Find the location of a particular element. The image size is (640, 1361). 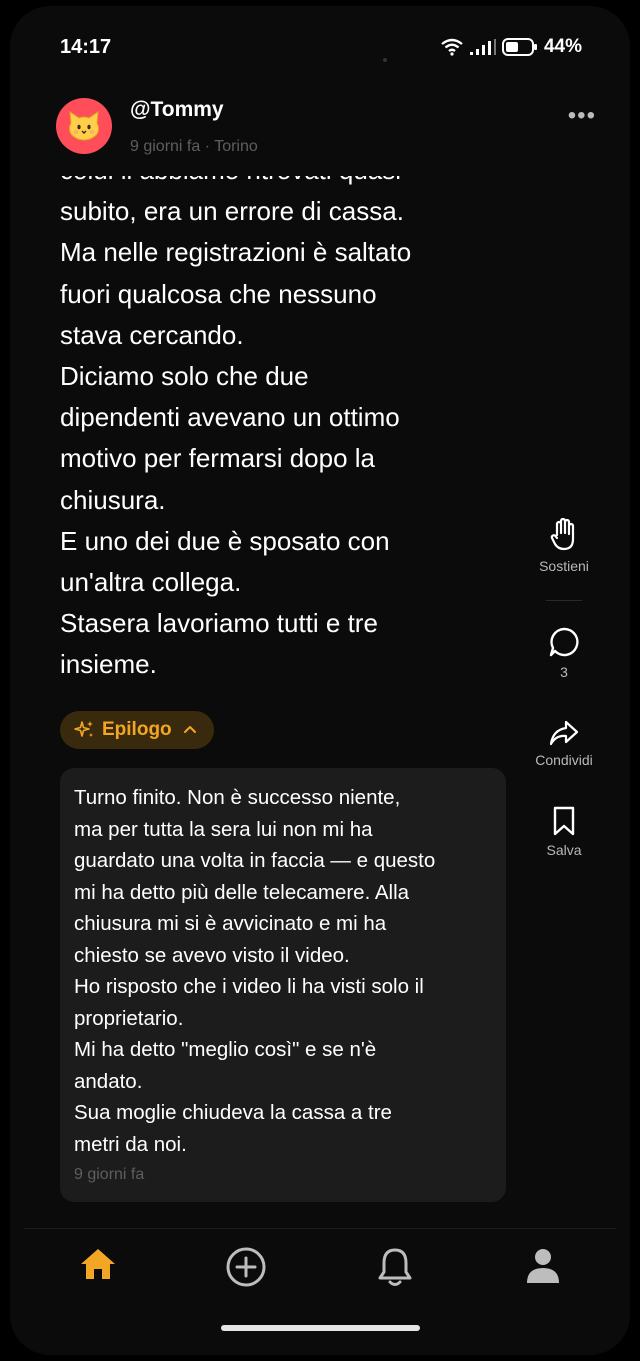

camera-dot is located at coordinates (385, 60).